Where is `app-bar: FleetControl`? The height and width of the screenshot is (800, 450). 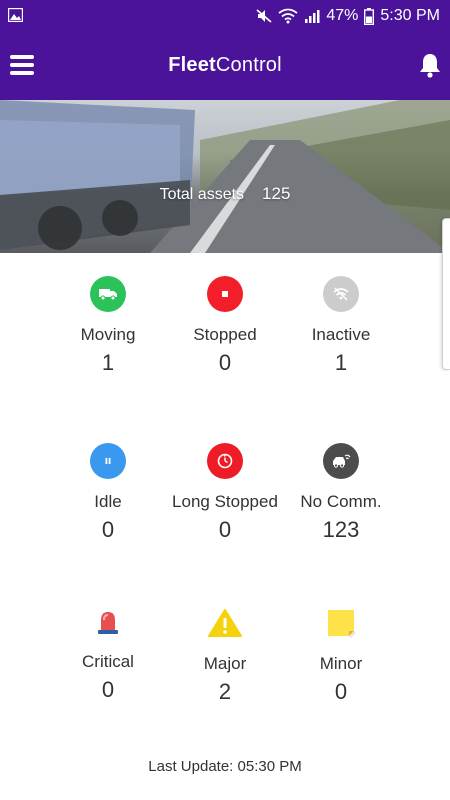
app-bar: FleetControl is located at coordinates (225, 66).